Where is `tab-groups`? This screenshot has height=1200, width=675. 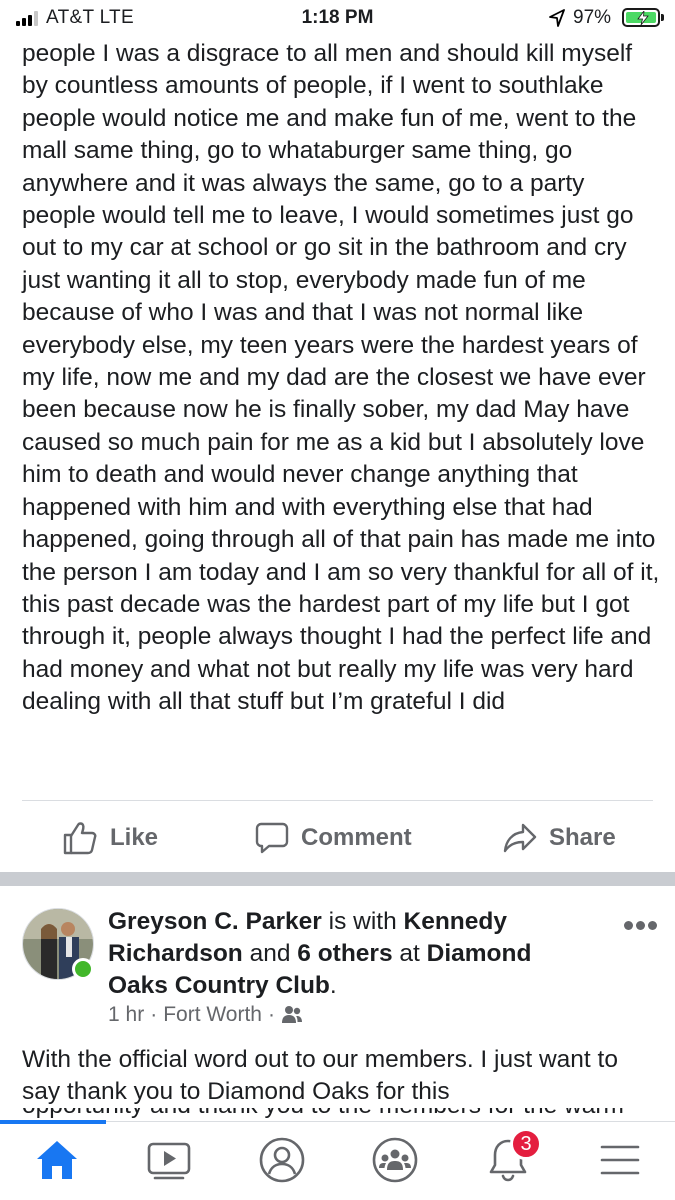
tab-groups is located at coordinates (395, 1160).